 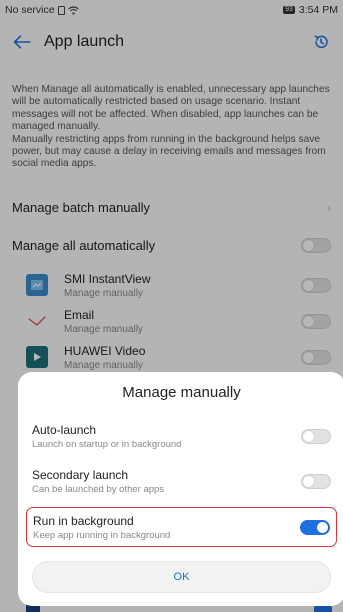 What do you see at coordinates (315, 527) in the screenshot?
I see `run-in-background-toggle` at bounding box center [315, 527].